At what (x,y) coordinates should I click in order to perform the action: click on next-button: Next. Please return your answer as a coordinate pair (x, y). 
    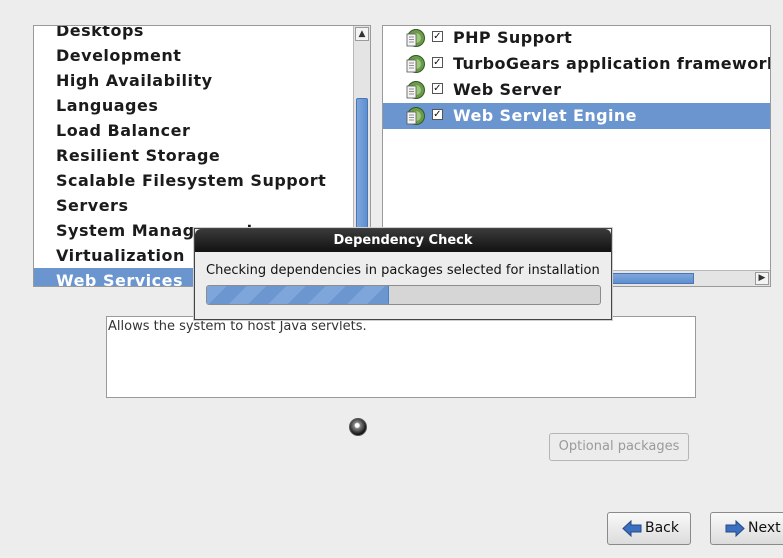
    Looking at the image, I should click on (746, 528).